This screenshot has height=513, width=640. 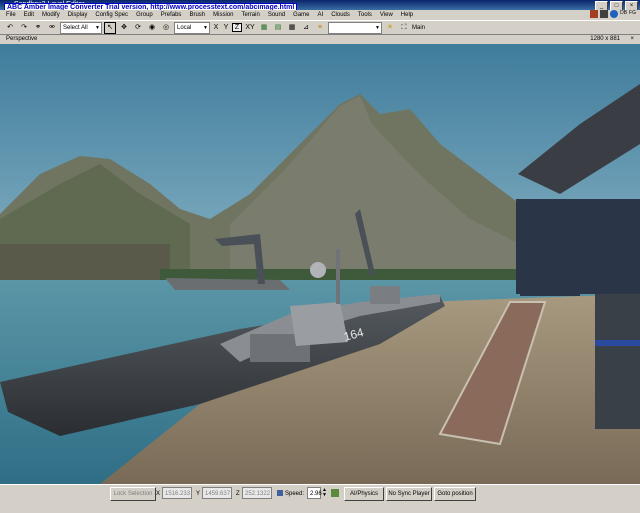 I want to click on coord-system-select: Local ▼, so click(x=192, y=27).